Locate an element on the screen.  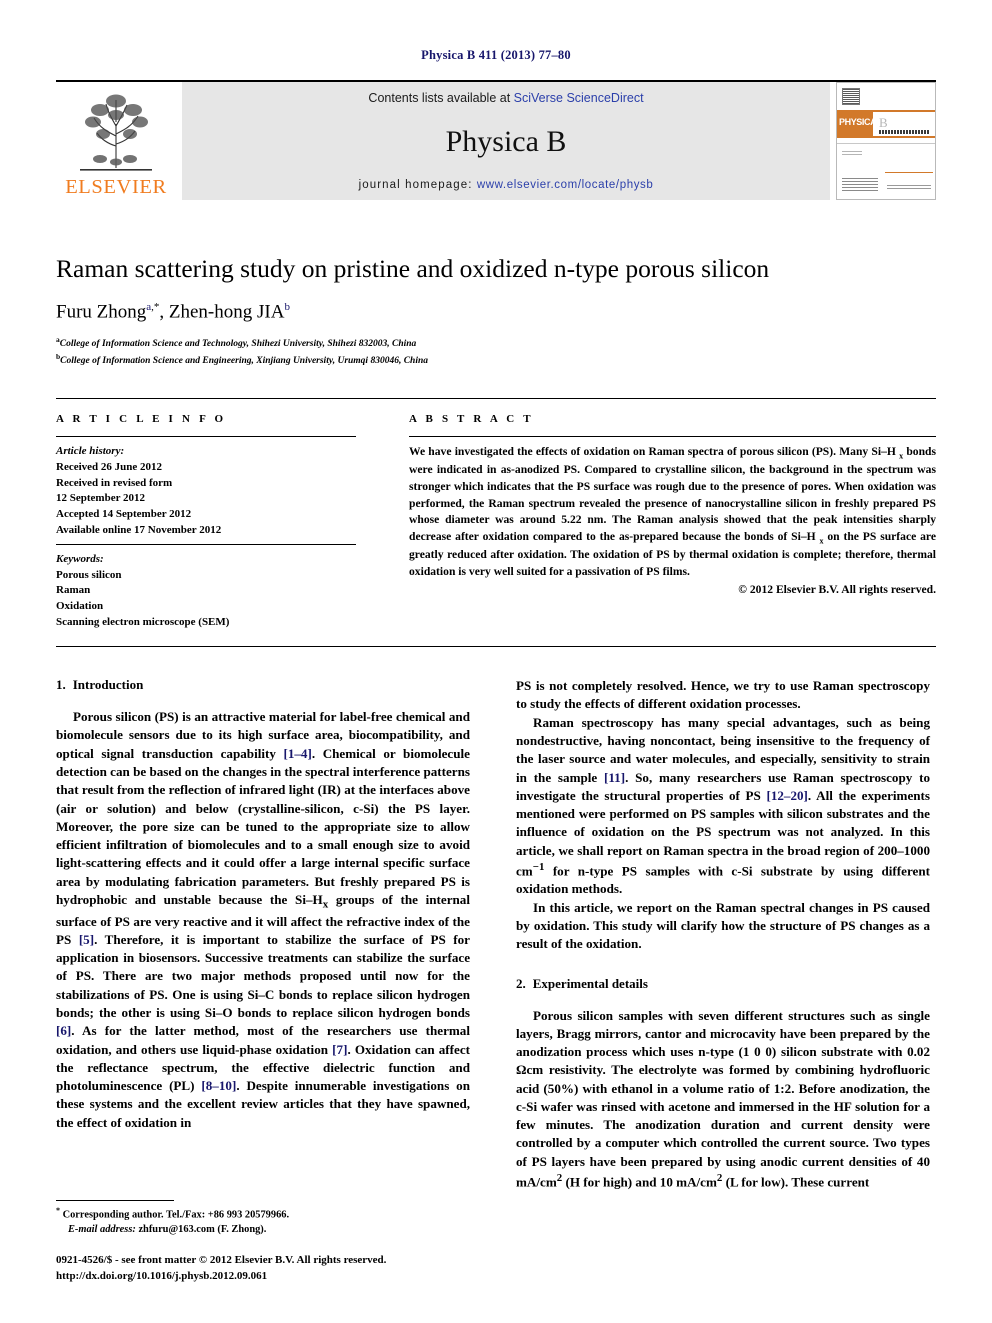
footnote-divider is located at coordinates (115, 1200).